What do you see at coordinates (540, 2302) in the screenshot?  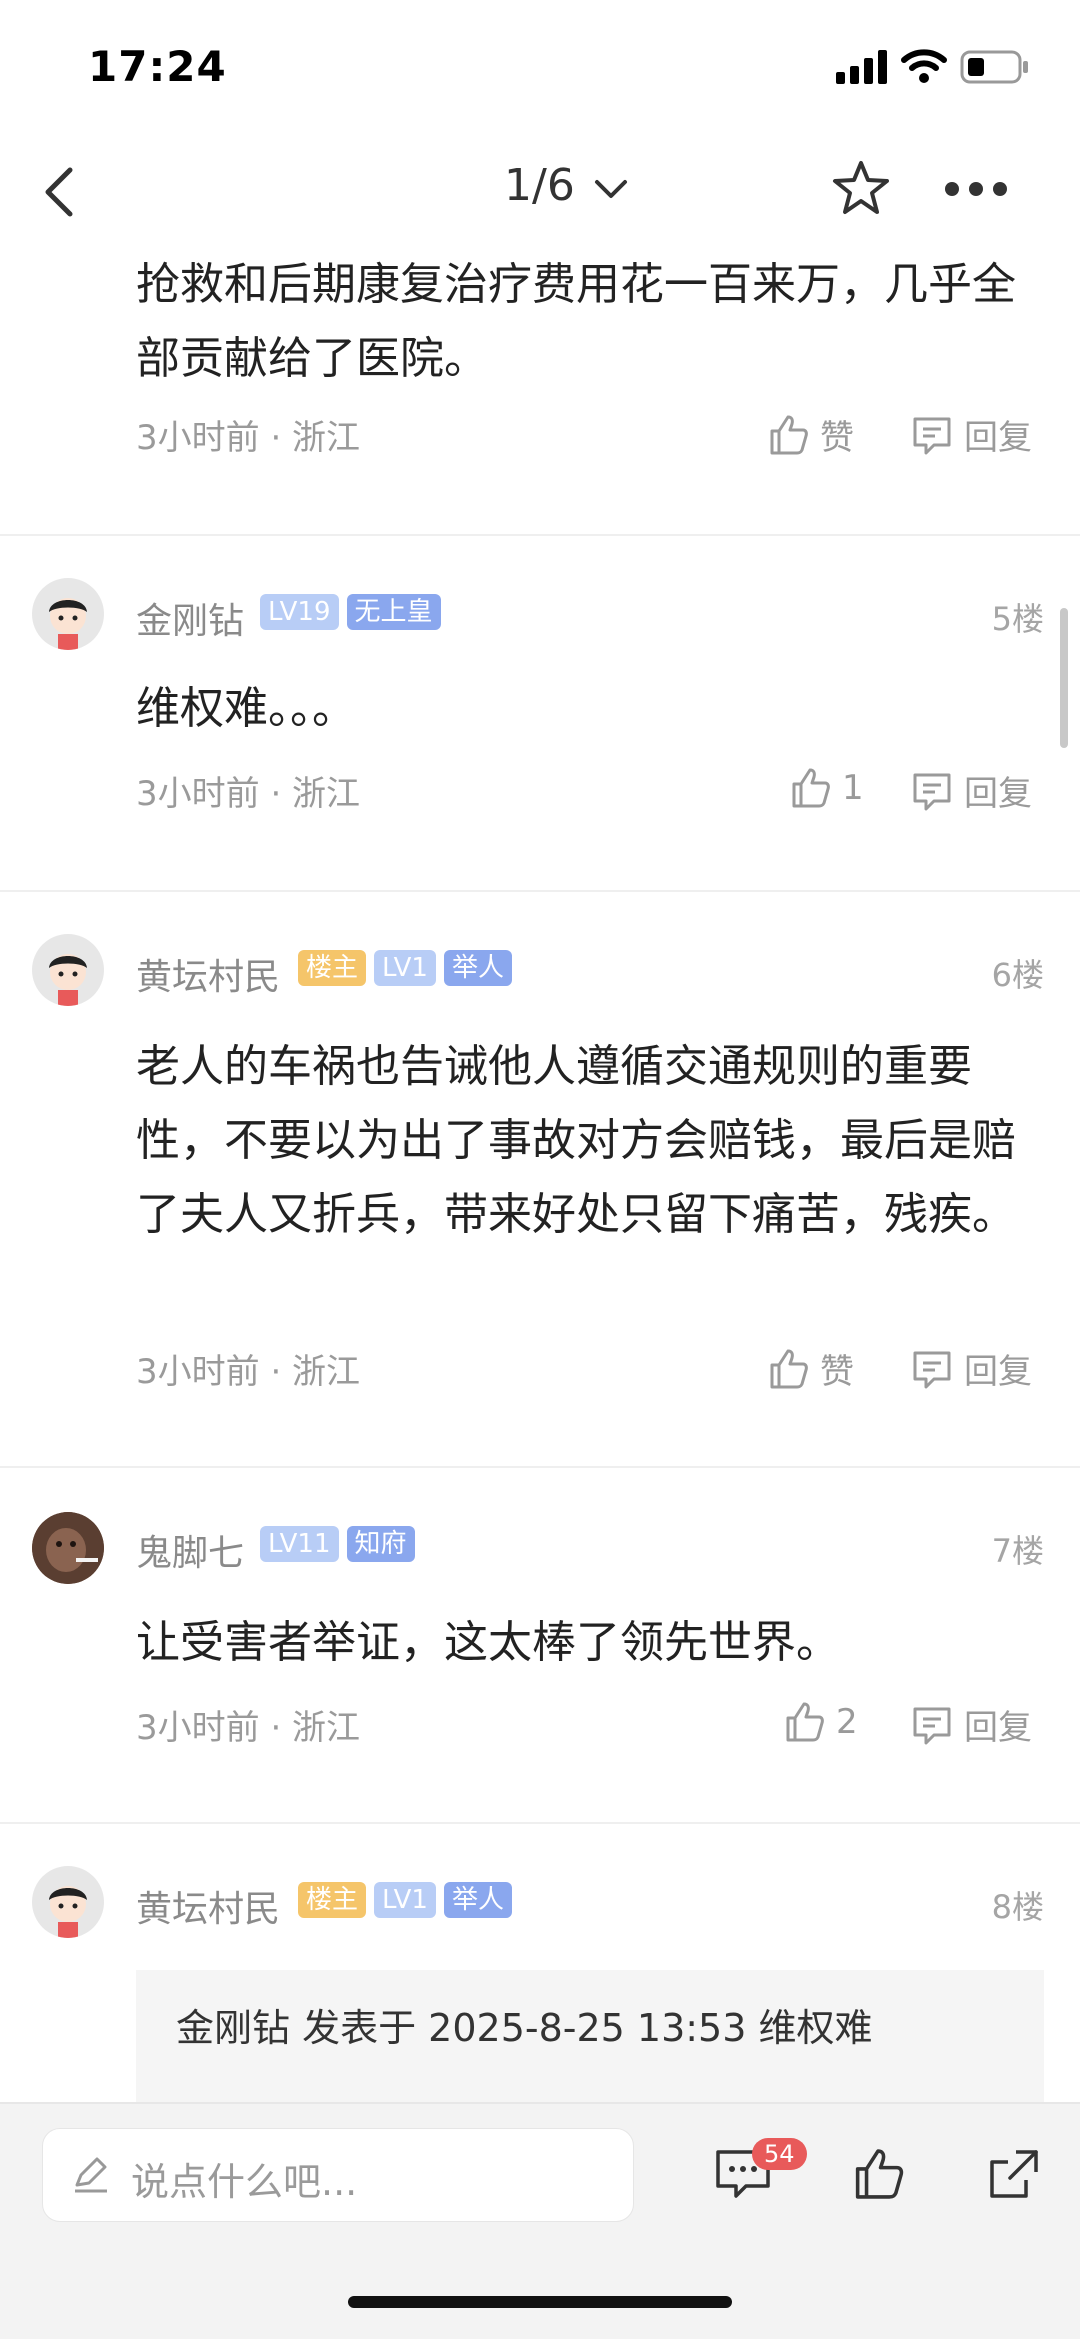 I see `home-indicator` at bounding box center [540, 2302].